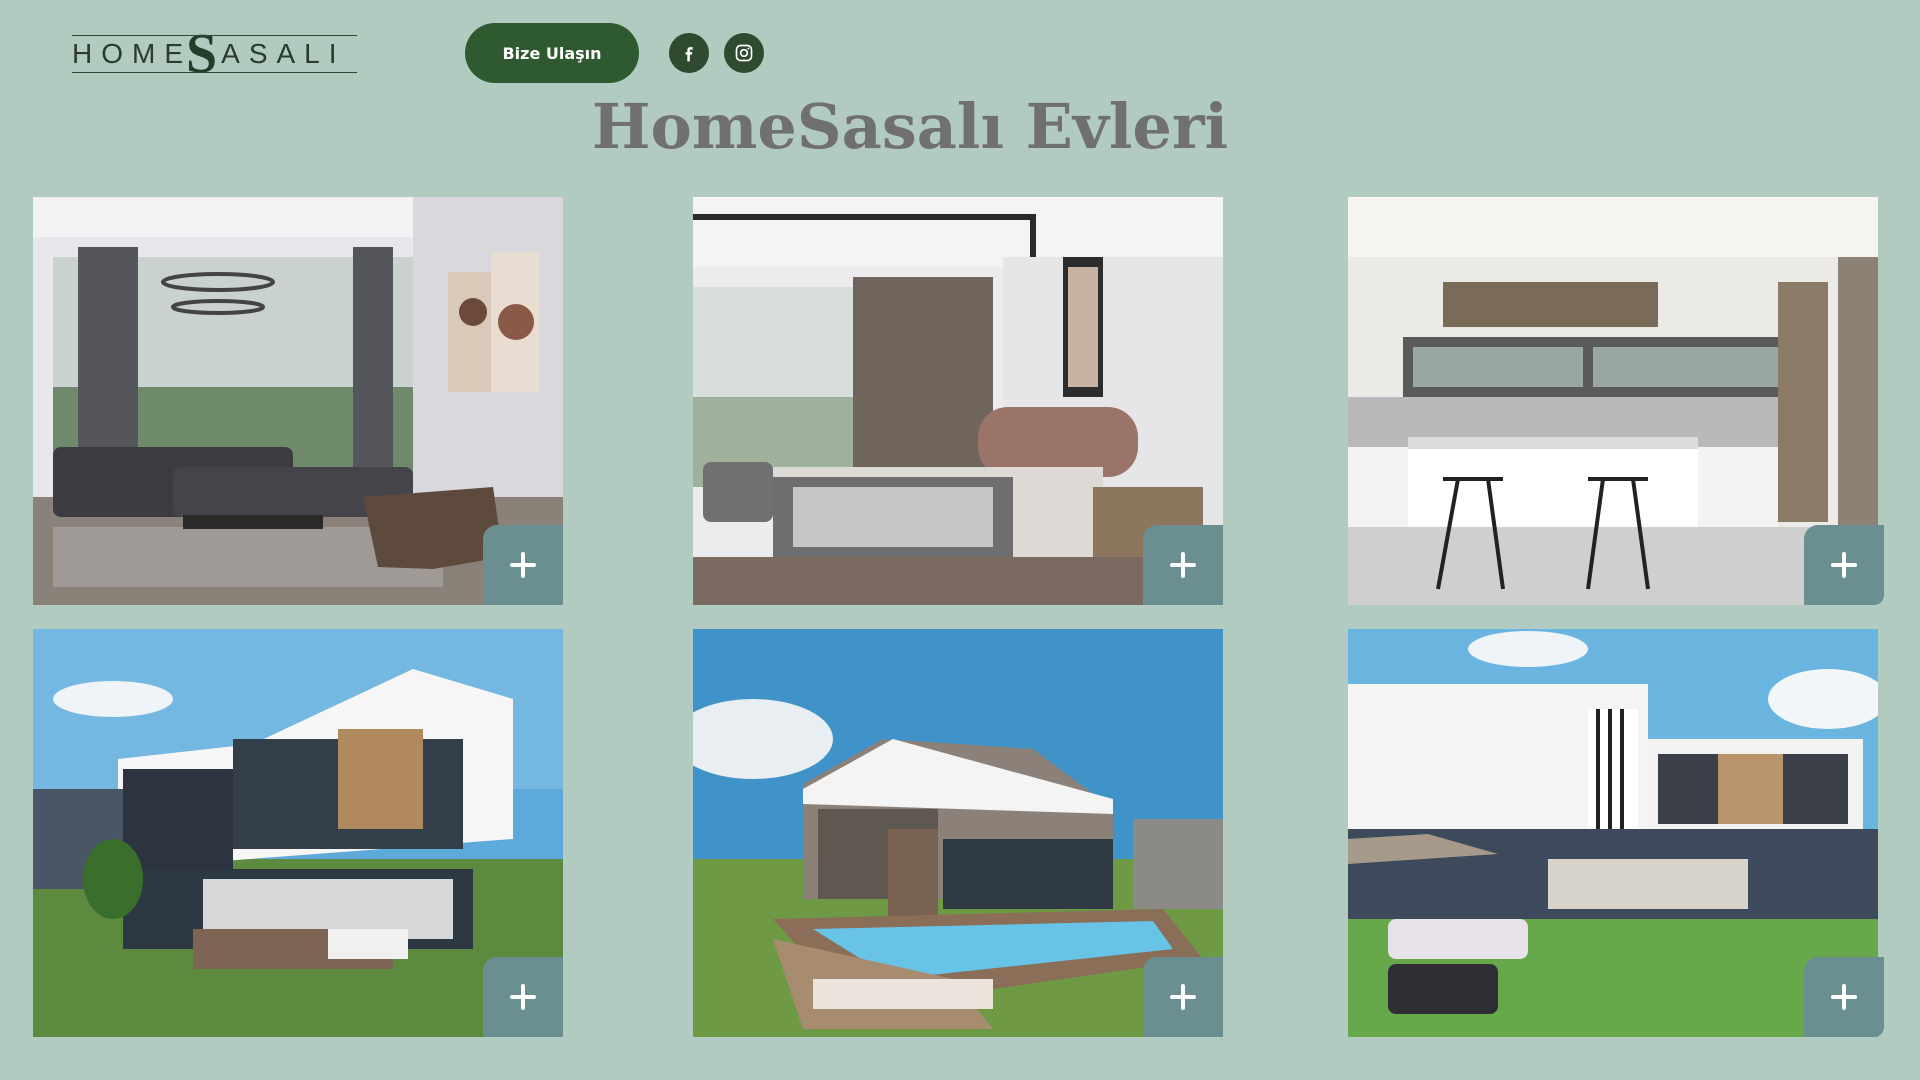 Image resolution: width=1920 pixels, height=1080 pixels. Describe the element at coordinates (132, 53) in the screenshot. I see `logo-text-left: HOME` at that location.